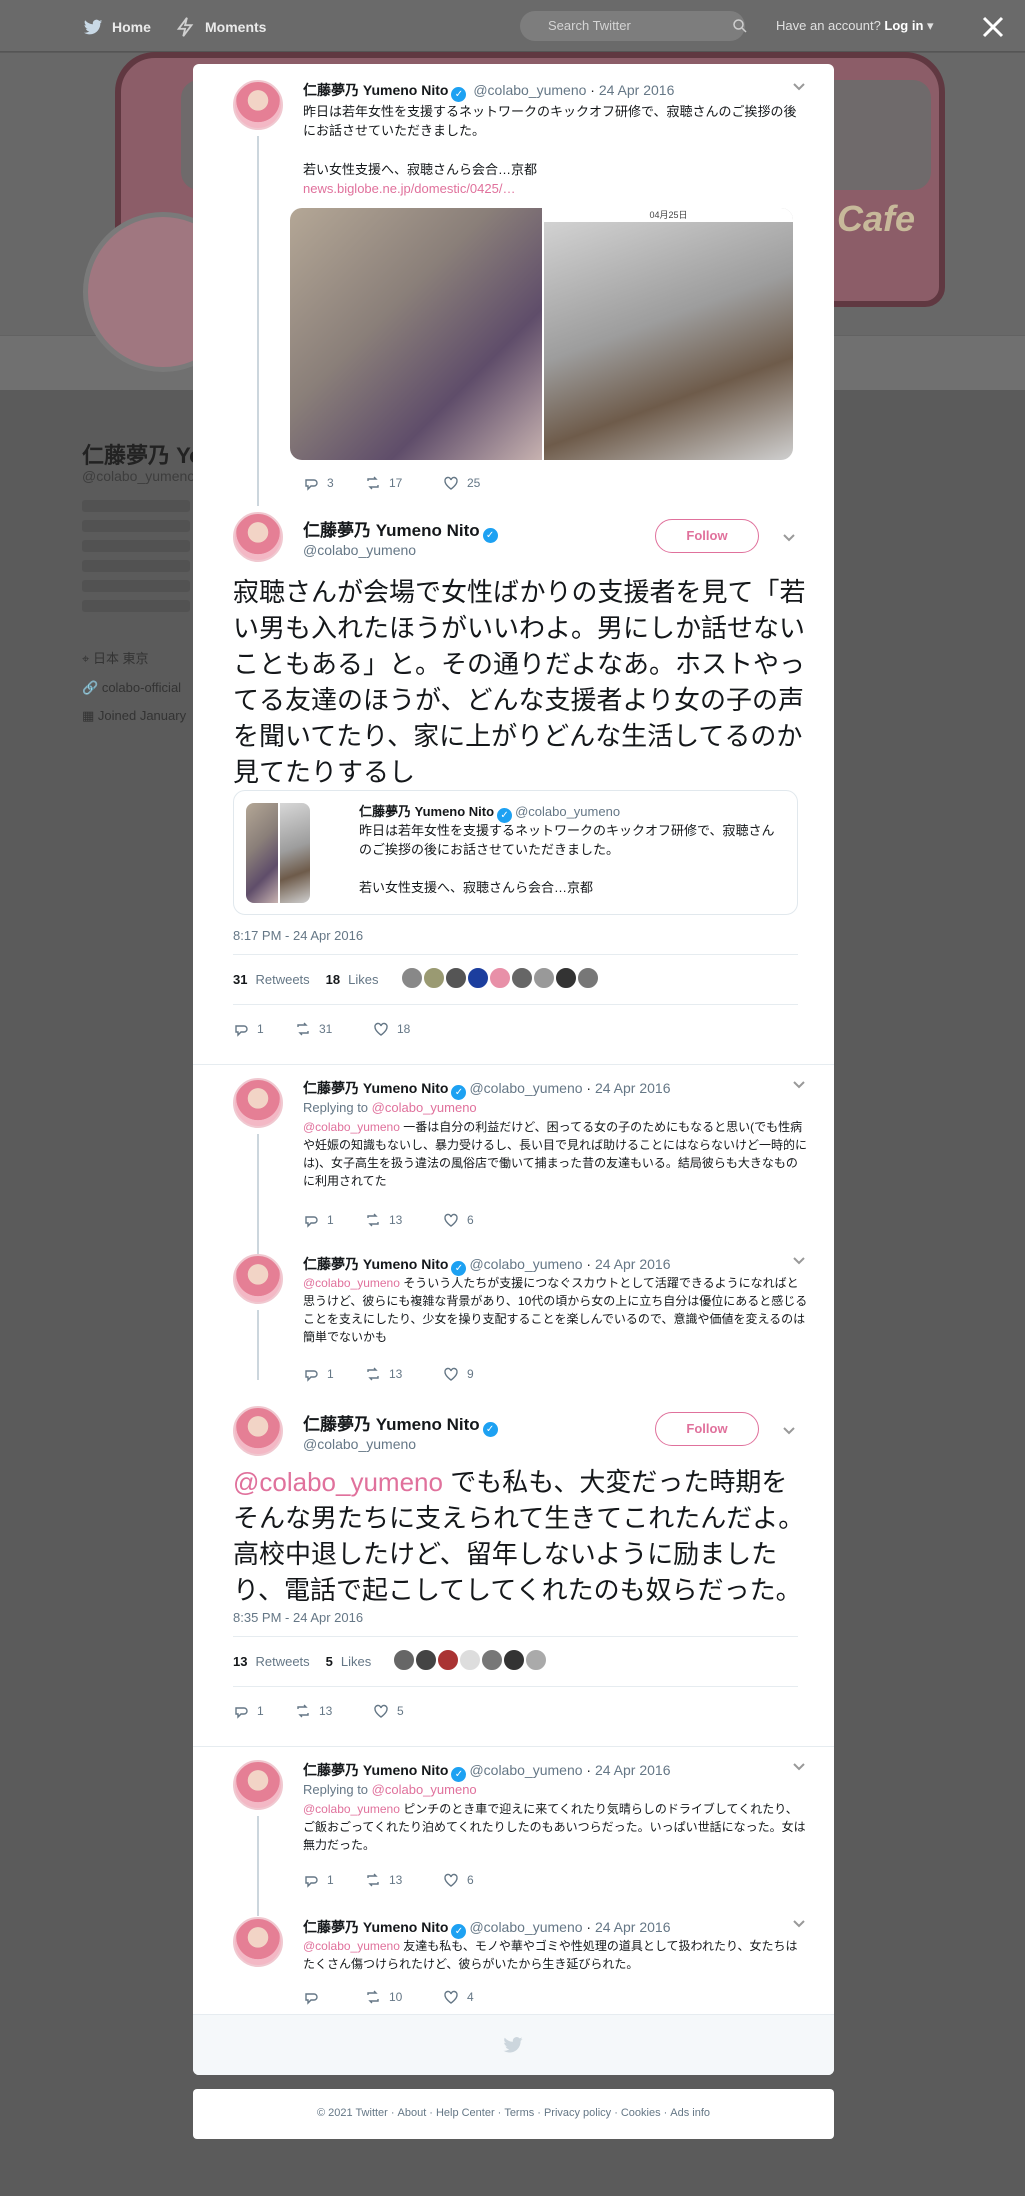 The height and width of the screenshot is (2196, 1025). I want to click on tweet-stats: 31 Retweets 18 Likes, so click(416, 979).